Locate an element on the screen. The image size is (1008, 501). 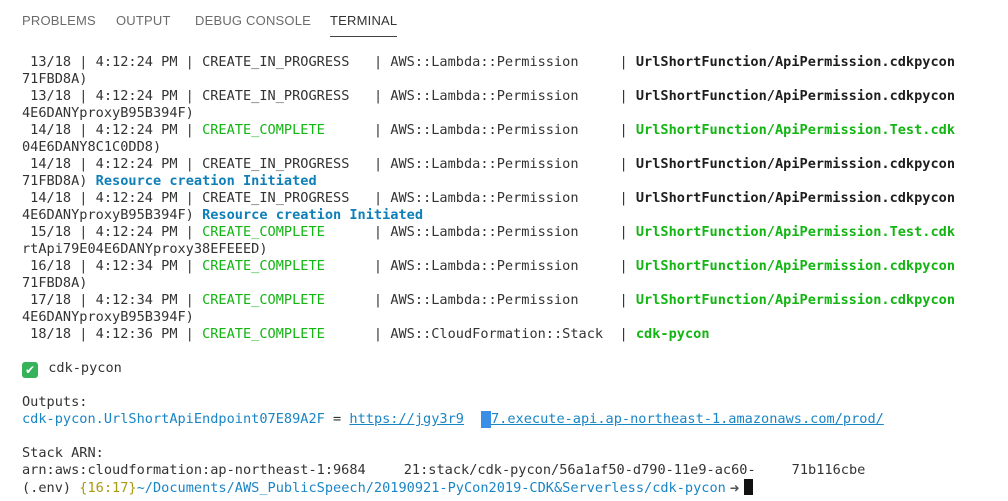
event-resource-type: AWS::CloudFormation::Stack is located at coordinates (497, 334).